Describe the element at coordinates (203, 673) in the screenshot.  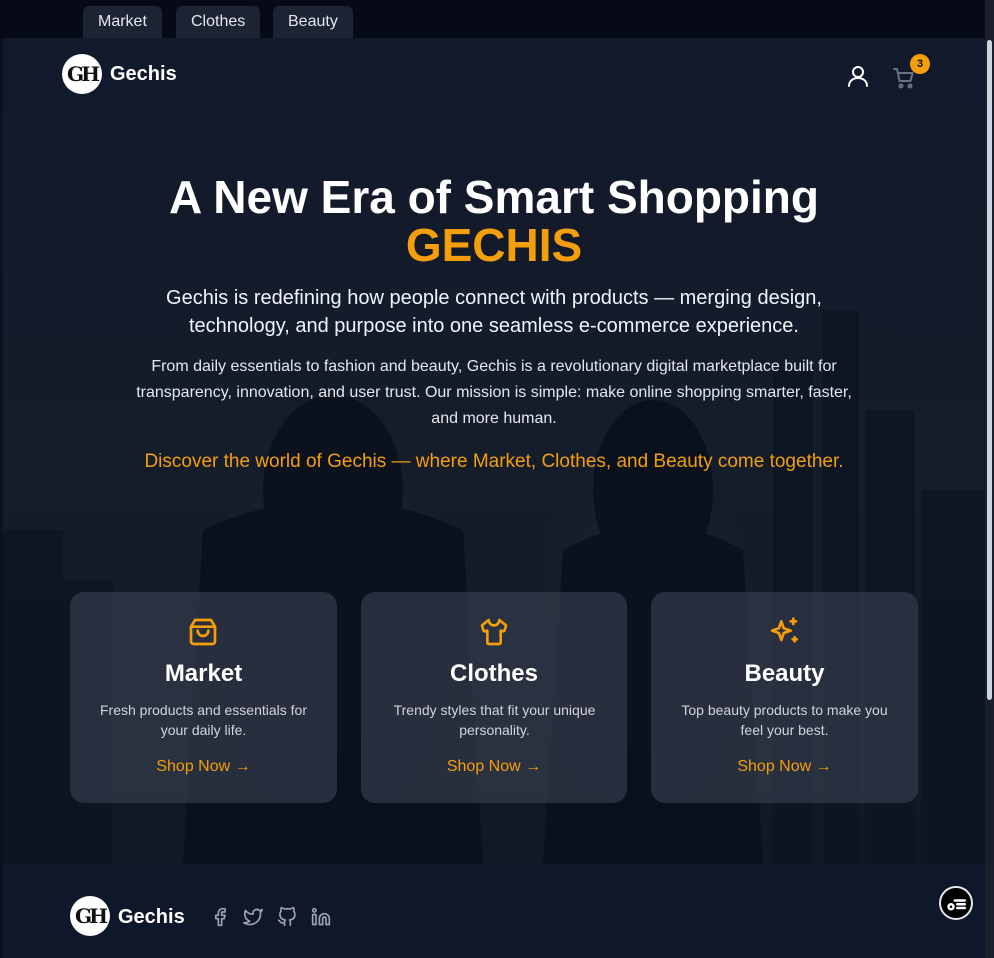
I see `card-title: Market` at that location.